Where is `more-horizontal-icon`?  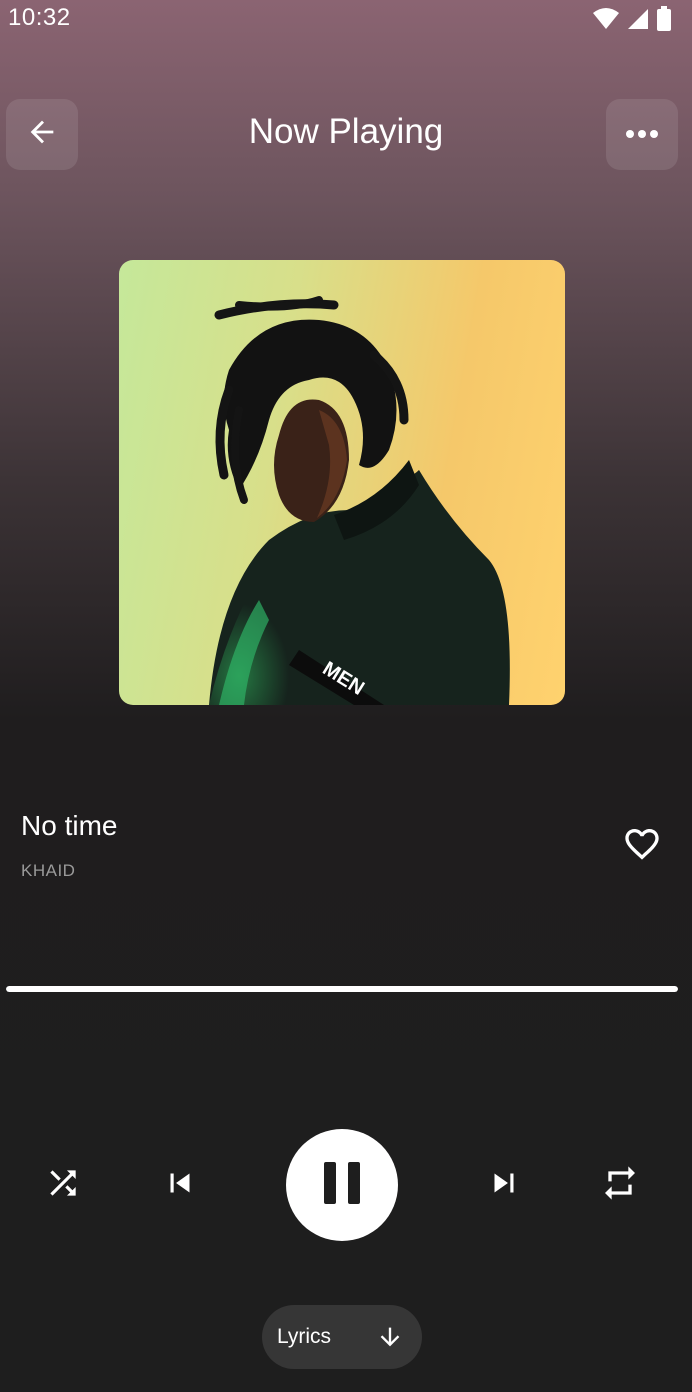
more-horizontal-icon is located at coordinates (642, 135).